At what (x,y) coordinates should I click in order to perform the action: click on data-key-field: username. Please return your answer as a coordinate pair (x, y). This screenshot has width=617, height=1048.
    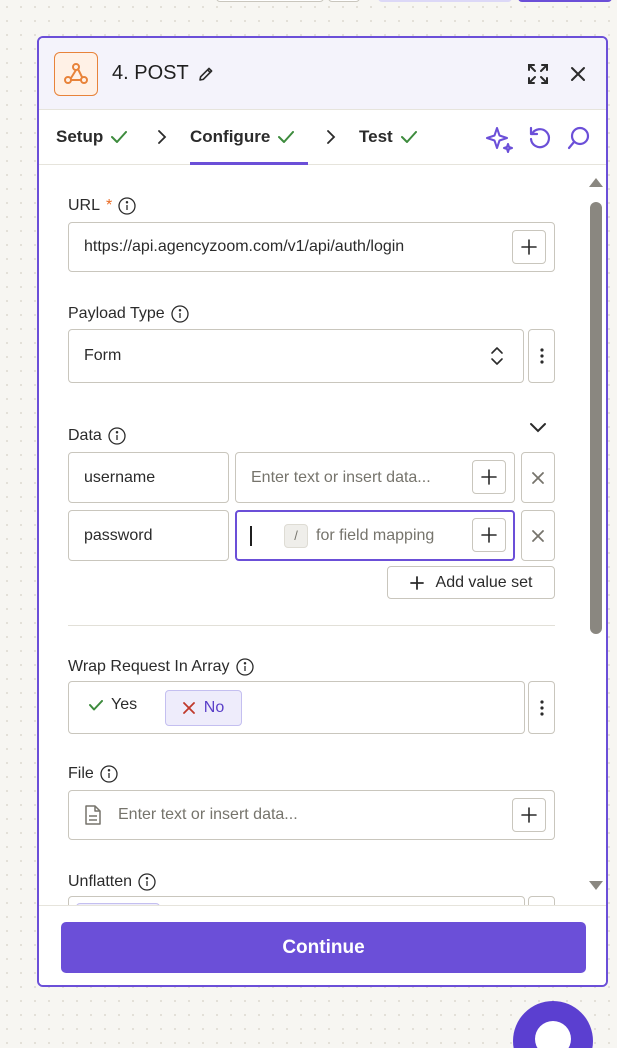
    Looking at the image, I should click on (148, 477).